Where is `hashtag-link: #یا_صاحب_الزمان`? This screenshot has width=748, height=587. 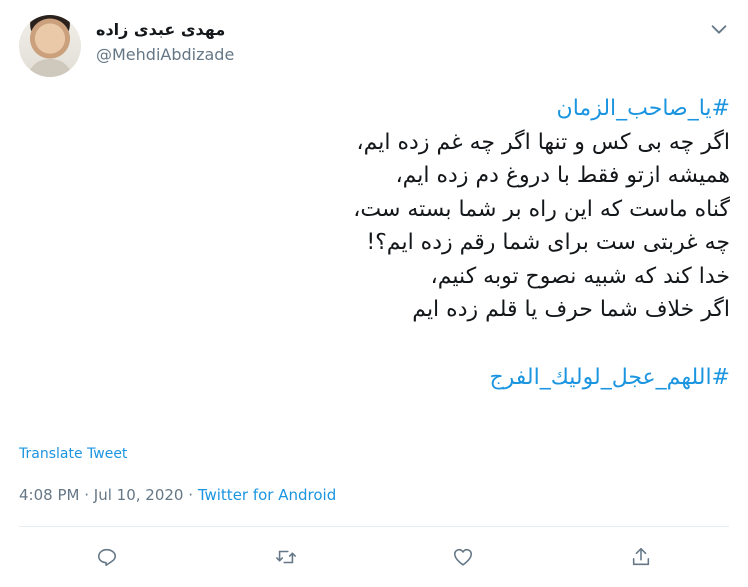
hashtag-link: #یا_صاحب_الزمان is located at coordinates (380, 109).